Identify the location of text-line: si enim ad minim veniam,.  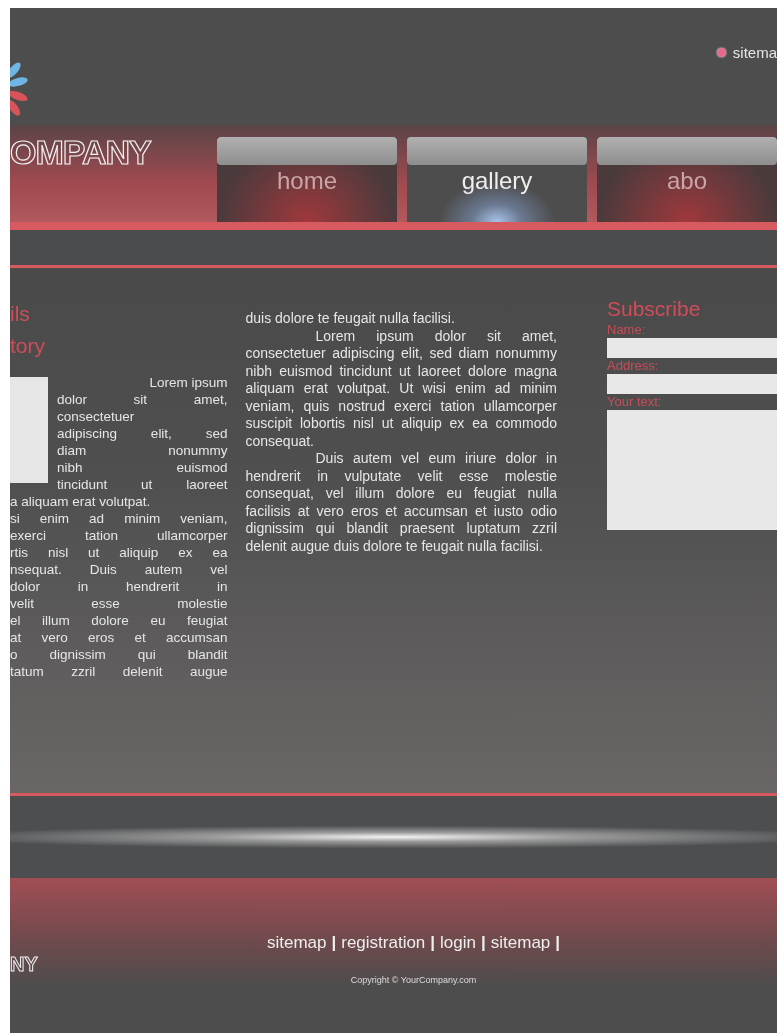
(119, 518).